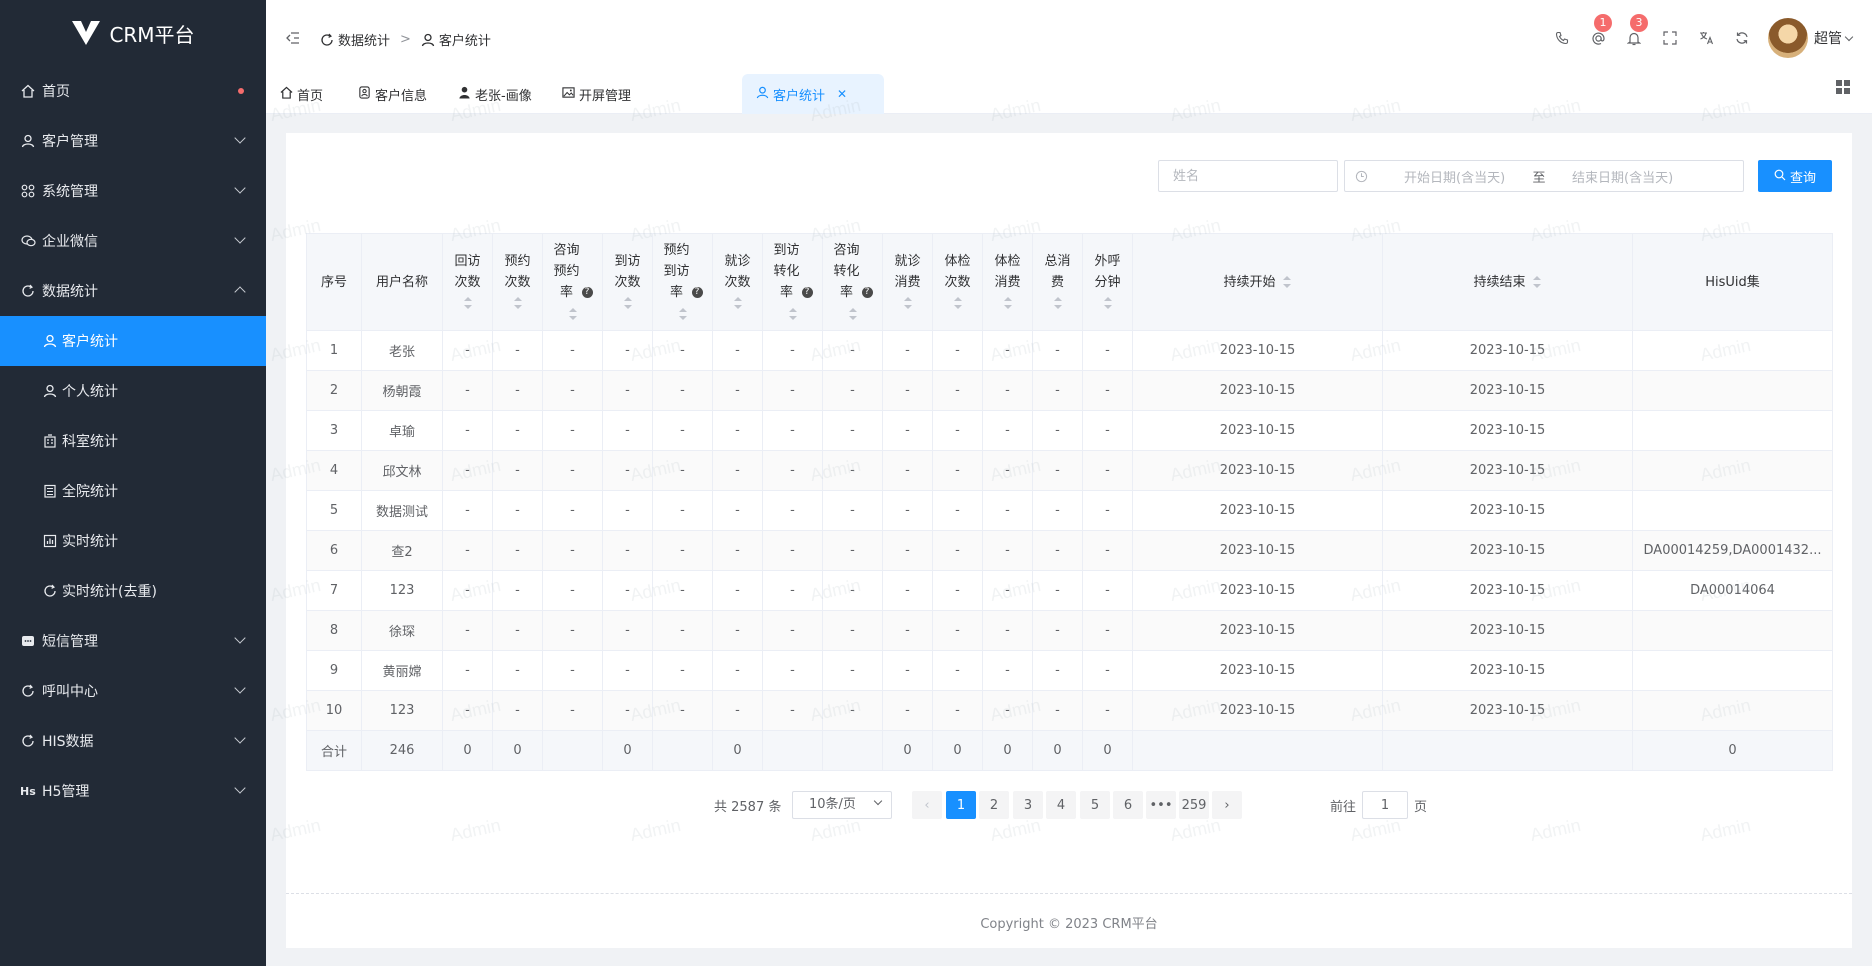 This screenshot has height=966, width=1872. I want to click on column-header: 预约到访率?, so click(682, 282).